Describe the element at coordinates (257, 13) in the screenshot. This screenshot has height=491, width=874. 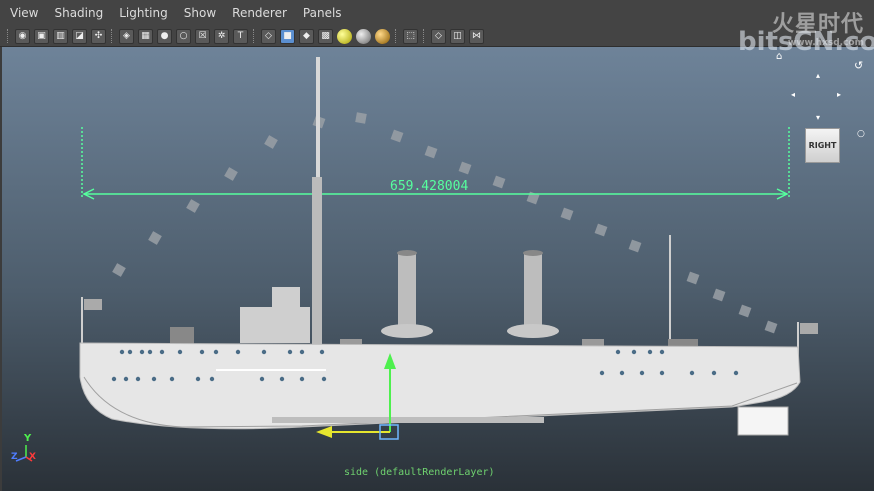
I see `menu-renderer: Renderer` at that location.